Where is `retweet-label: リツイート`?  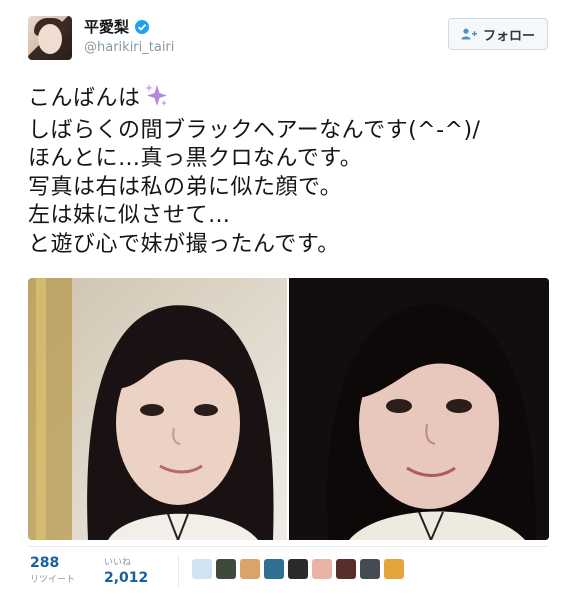 retweet-label: リツイート is located at coordinates (53, 580).